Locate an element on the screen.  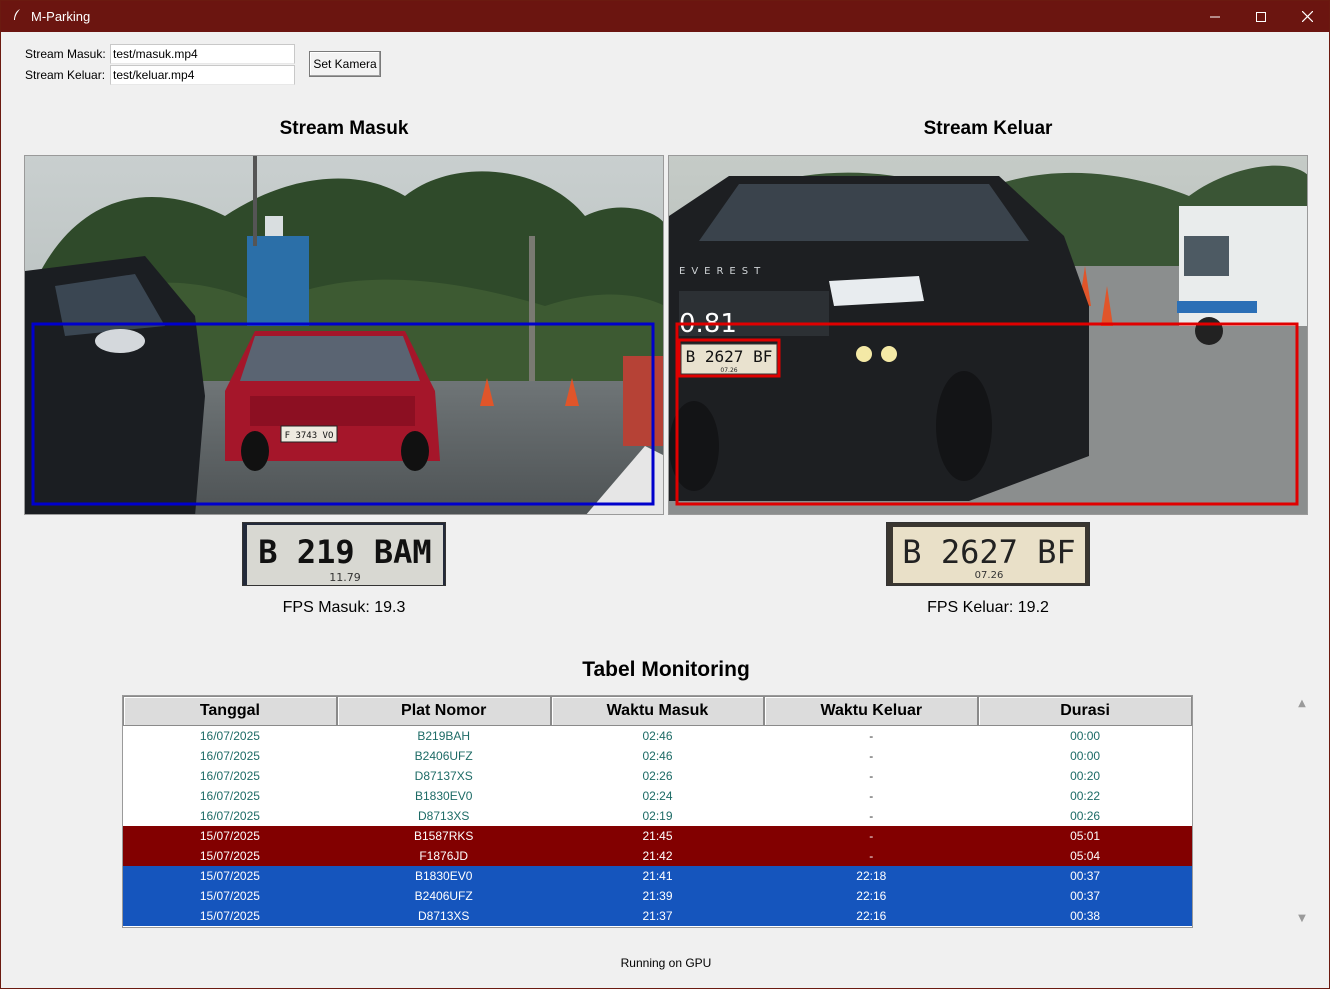
table-cell-masuk: 21:39 is located at coordinates (657, 896).